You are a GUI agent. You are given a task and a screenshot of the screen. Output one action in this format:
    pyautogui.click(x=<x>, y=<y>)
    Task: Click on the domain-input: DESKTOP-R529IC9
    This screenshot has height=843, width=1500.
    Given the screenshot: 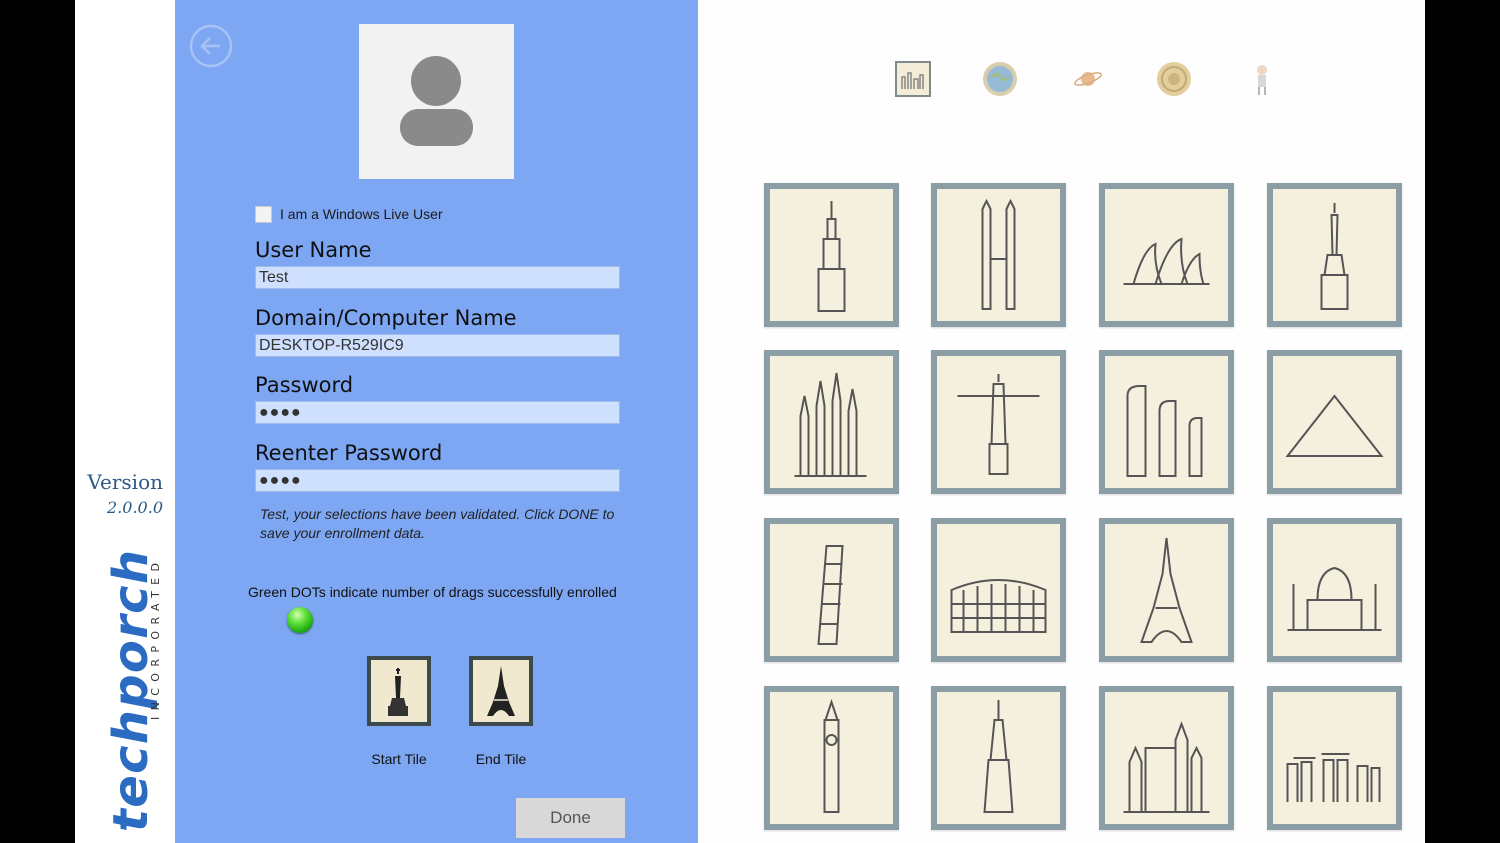 What is the action you would take?
    pyautogui.click(x=437, y=345)
    